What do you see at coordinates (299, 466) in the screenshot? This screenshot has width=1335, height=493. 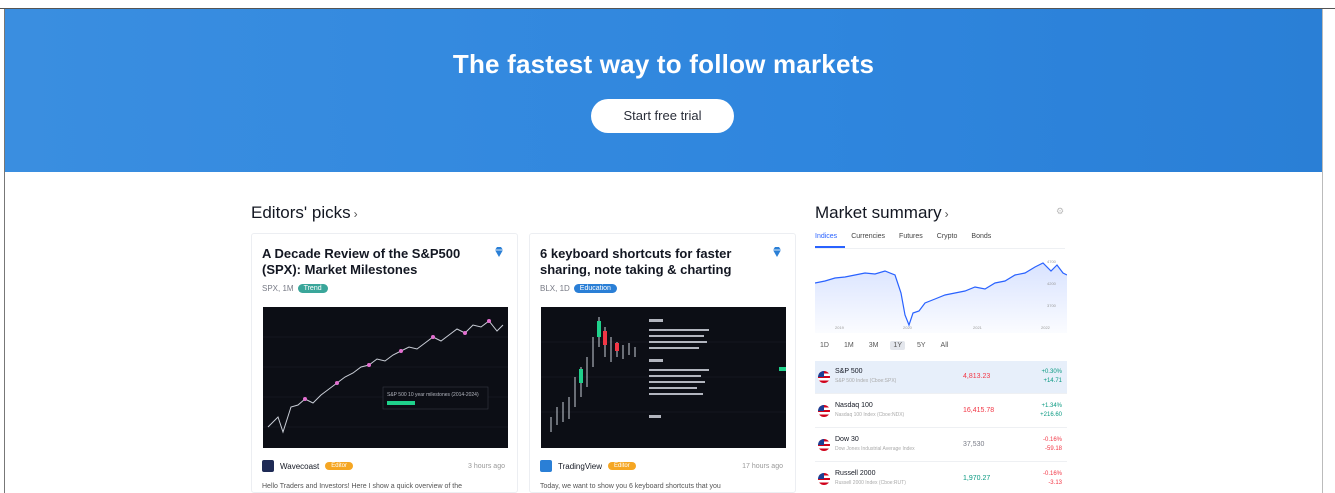 I see `author-name: Wavecoast` at bounding box center [299, 466].